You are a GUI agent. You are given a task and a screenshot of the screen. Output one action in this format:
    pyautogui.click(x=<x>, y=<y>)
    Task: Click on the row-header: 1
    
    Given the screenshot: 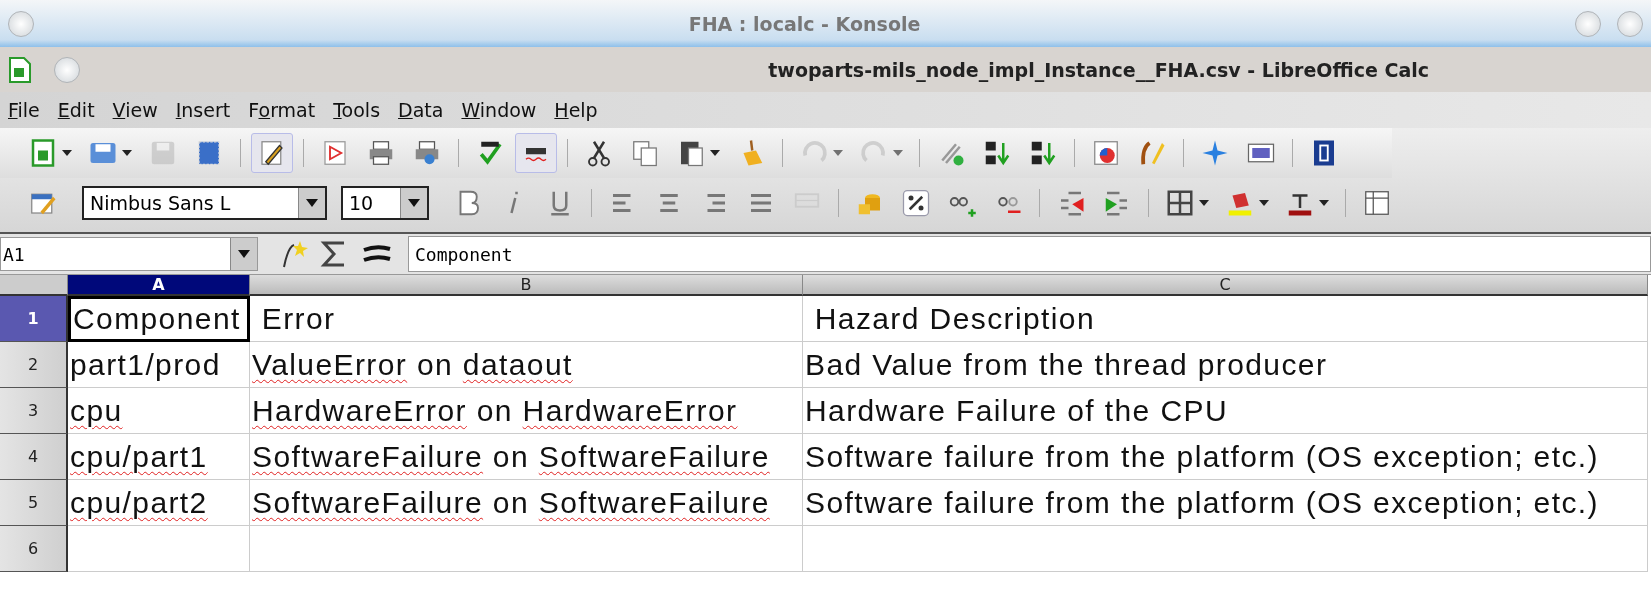 What is the action you would take?
    pyautogui.click(x=34, y=319)
    